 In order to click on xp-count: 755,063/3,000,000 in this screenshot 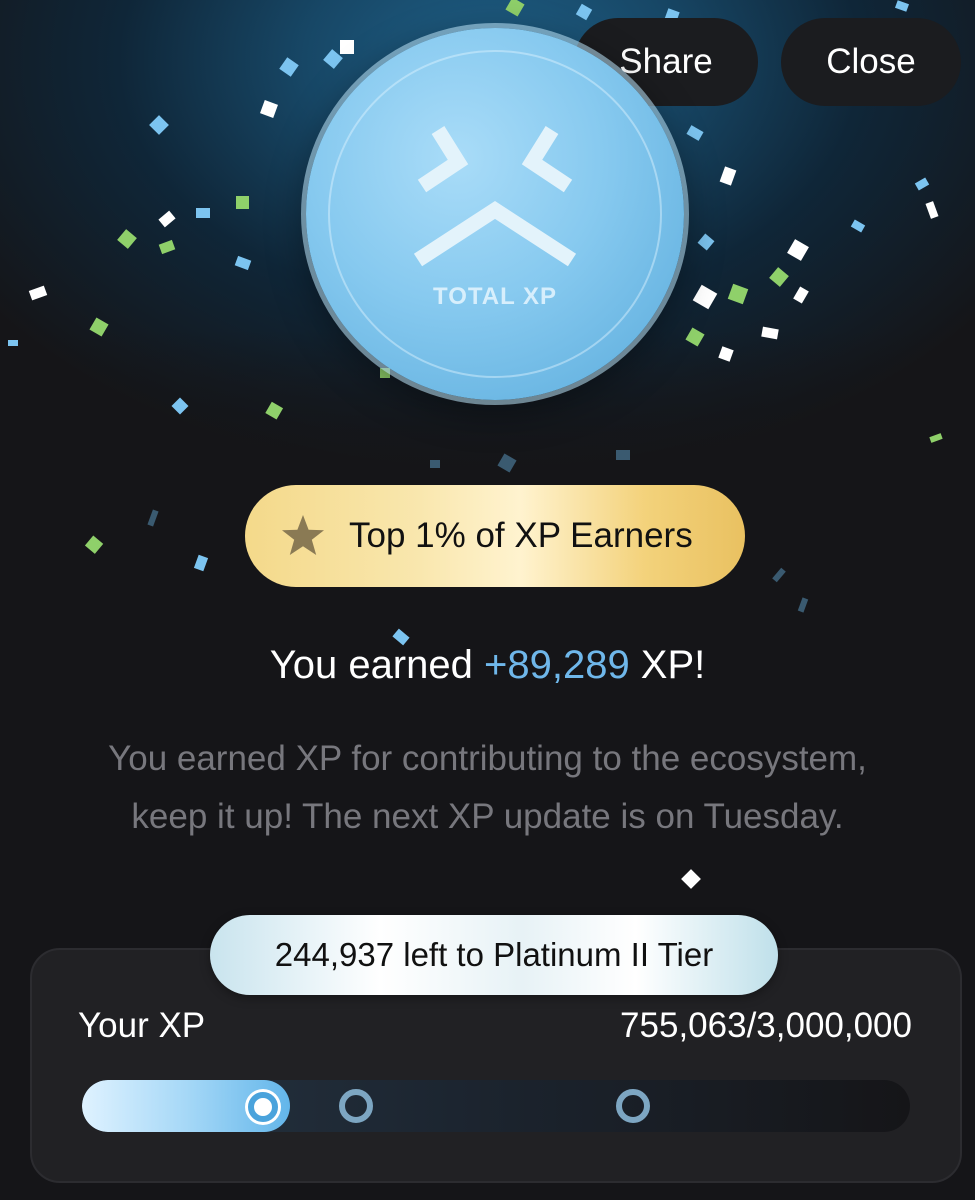, I will do `click(766, 1025)`.